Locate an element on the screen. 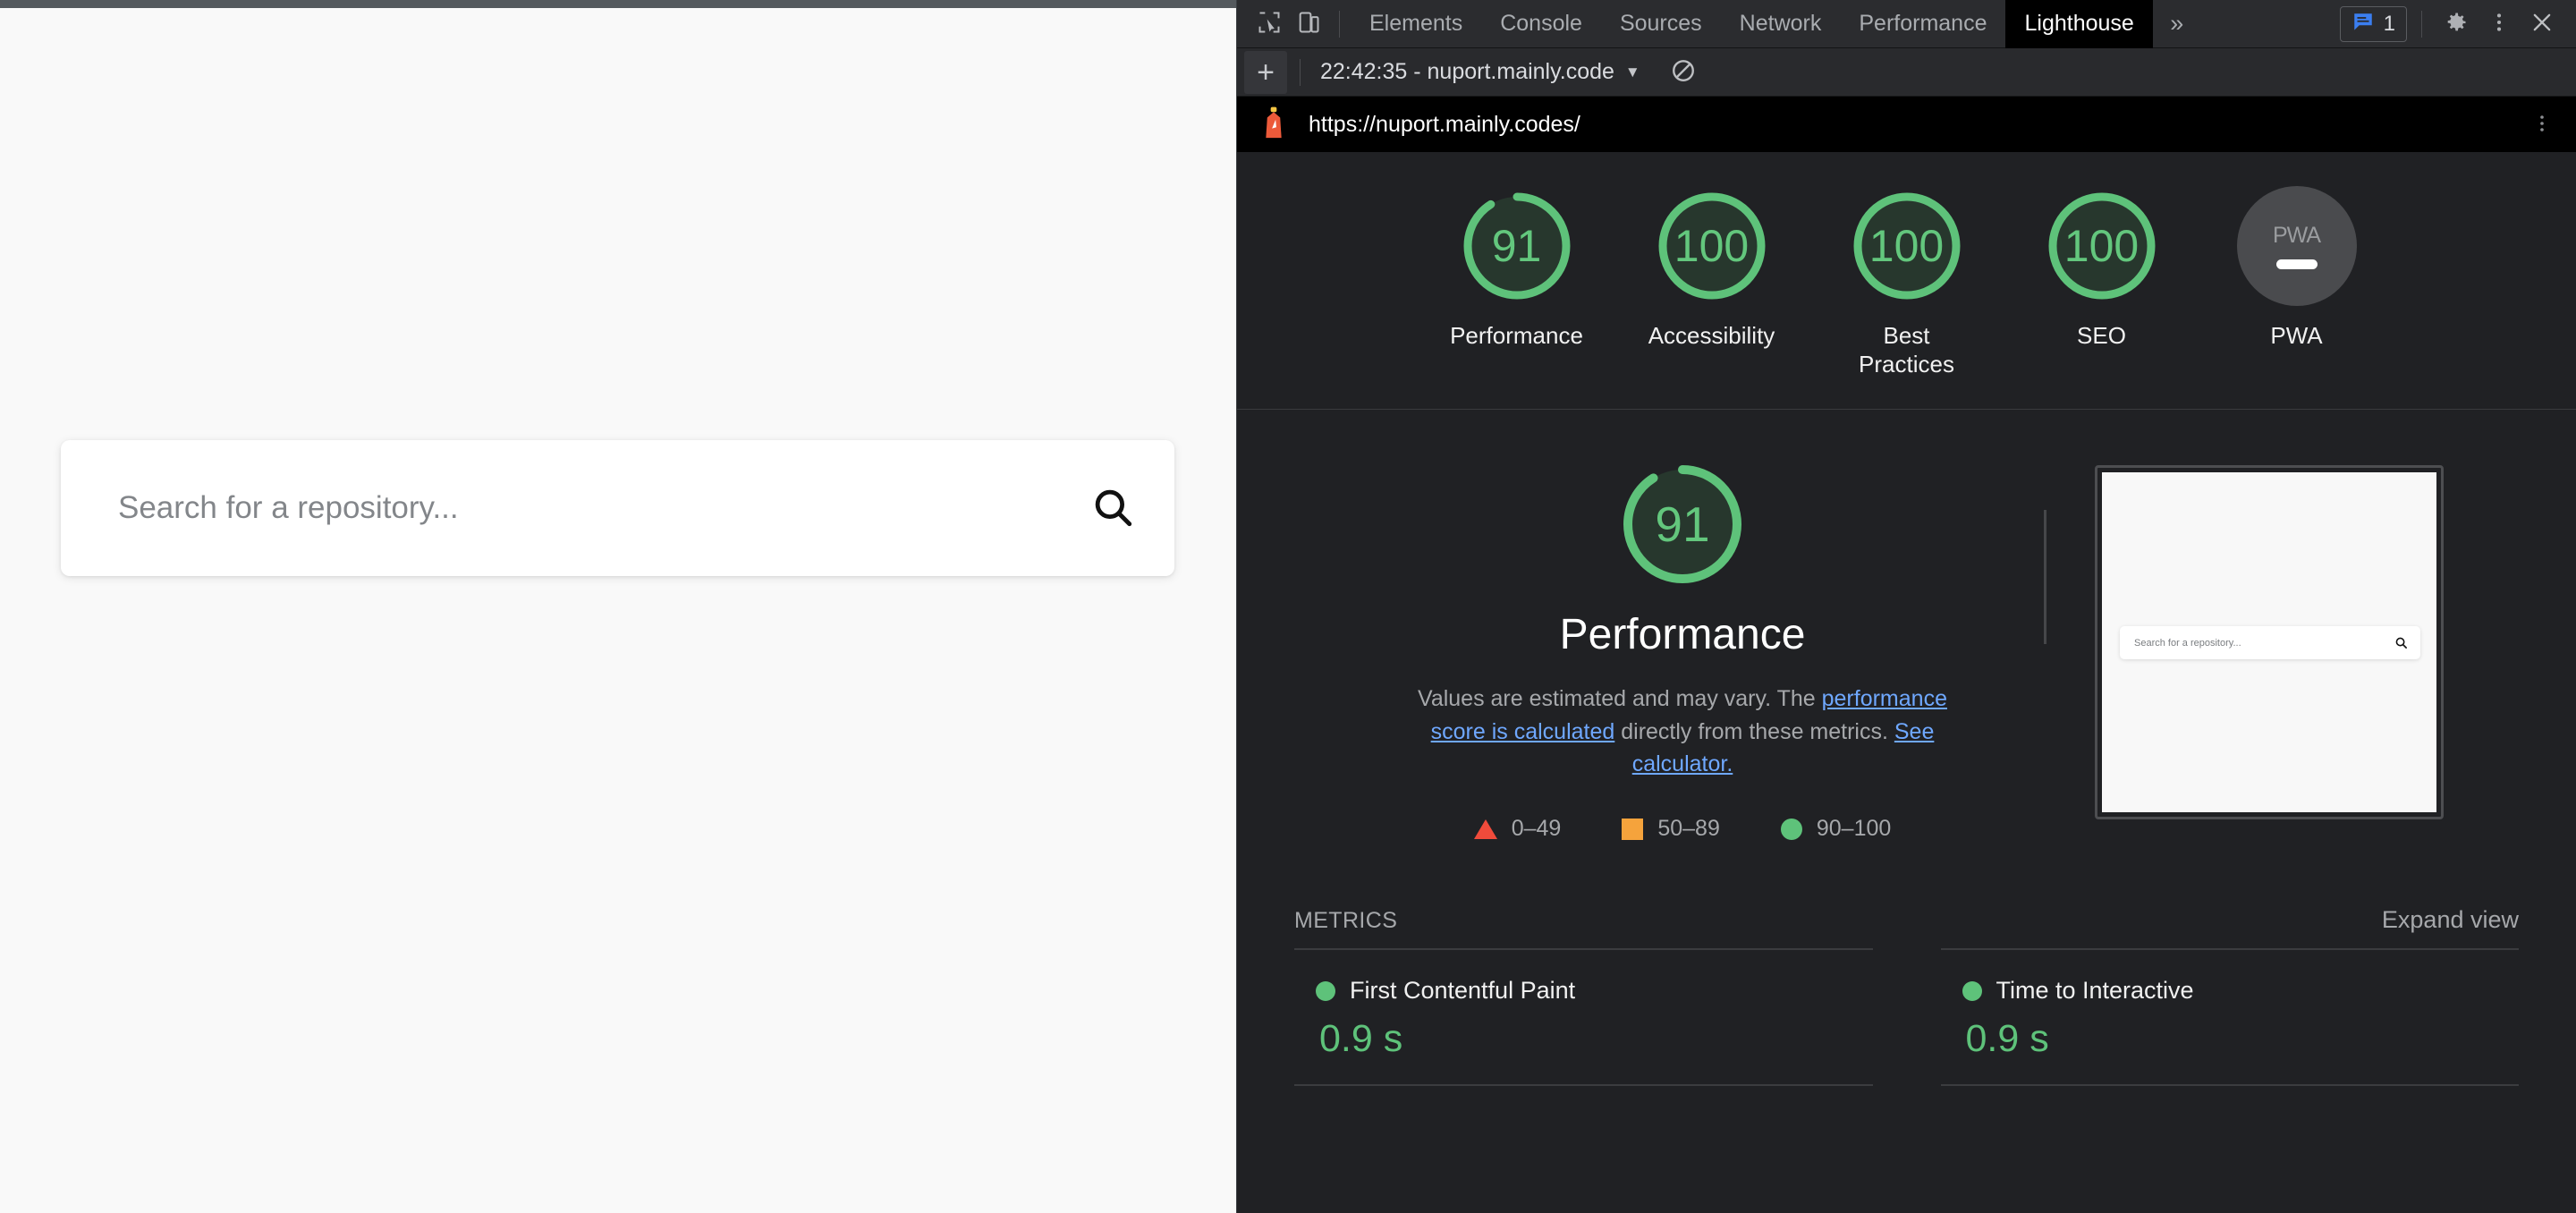 The height and width of the screenshot is (1213, 2576). gauge-performance: 91 Performance is located at coordinates (1517, 268).